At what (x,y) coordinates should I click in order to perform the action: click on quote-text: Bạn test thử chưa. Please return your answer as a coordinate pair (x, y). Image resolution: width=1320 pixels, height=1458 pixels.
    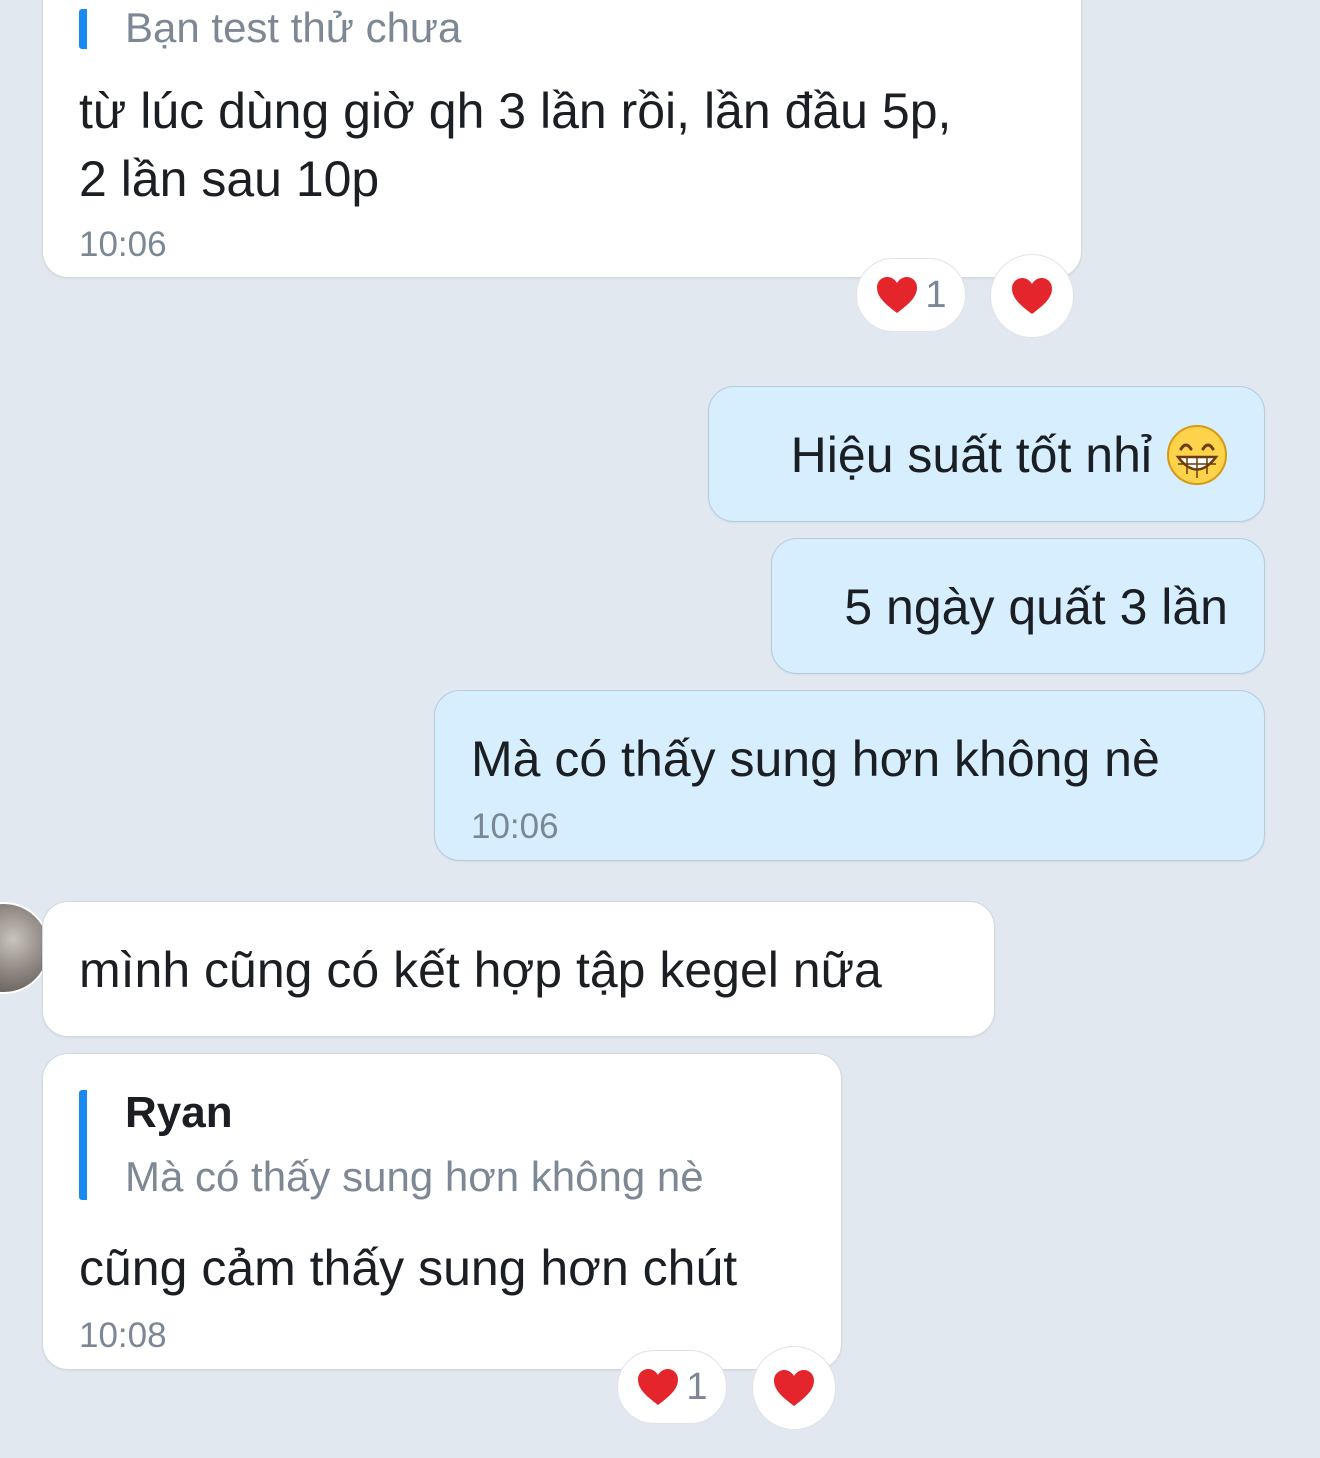
    Looking at the image, I should click on (293, 27).